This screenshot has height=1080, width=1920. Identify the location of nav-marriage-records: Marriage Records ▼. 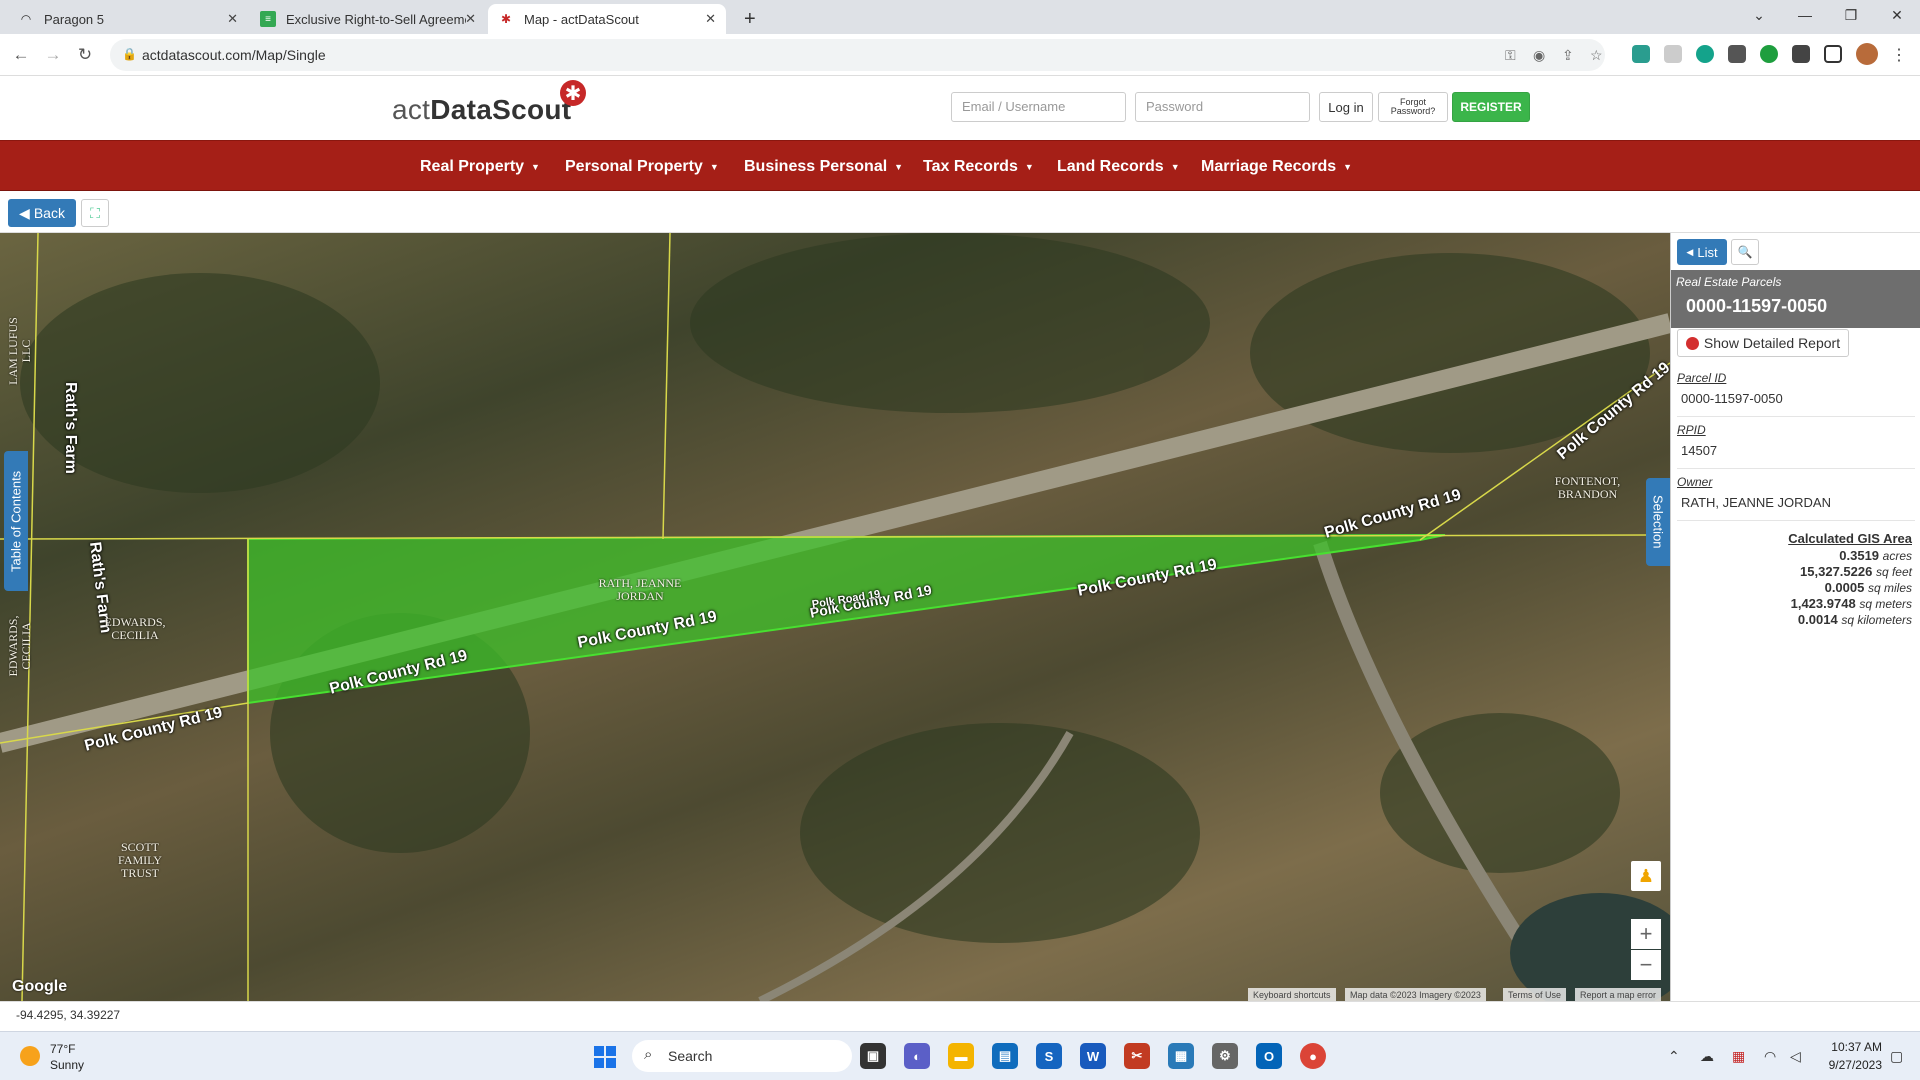
(1276, 166).